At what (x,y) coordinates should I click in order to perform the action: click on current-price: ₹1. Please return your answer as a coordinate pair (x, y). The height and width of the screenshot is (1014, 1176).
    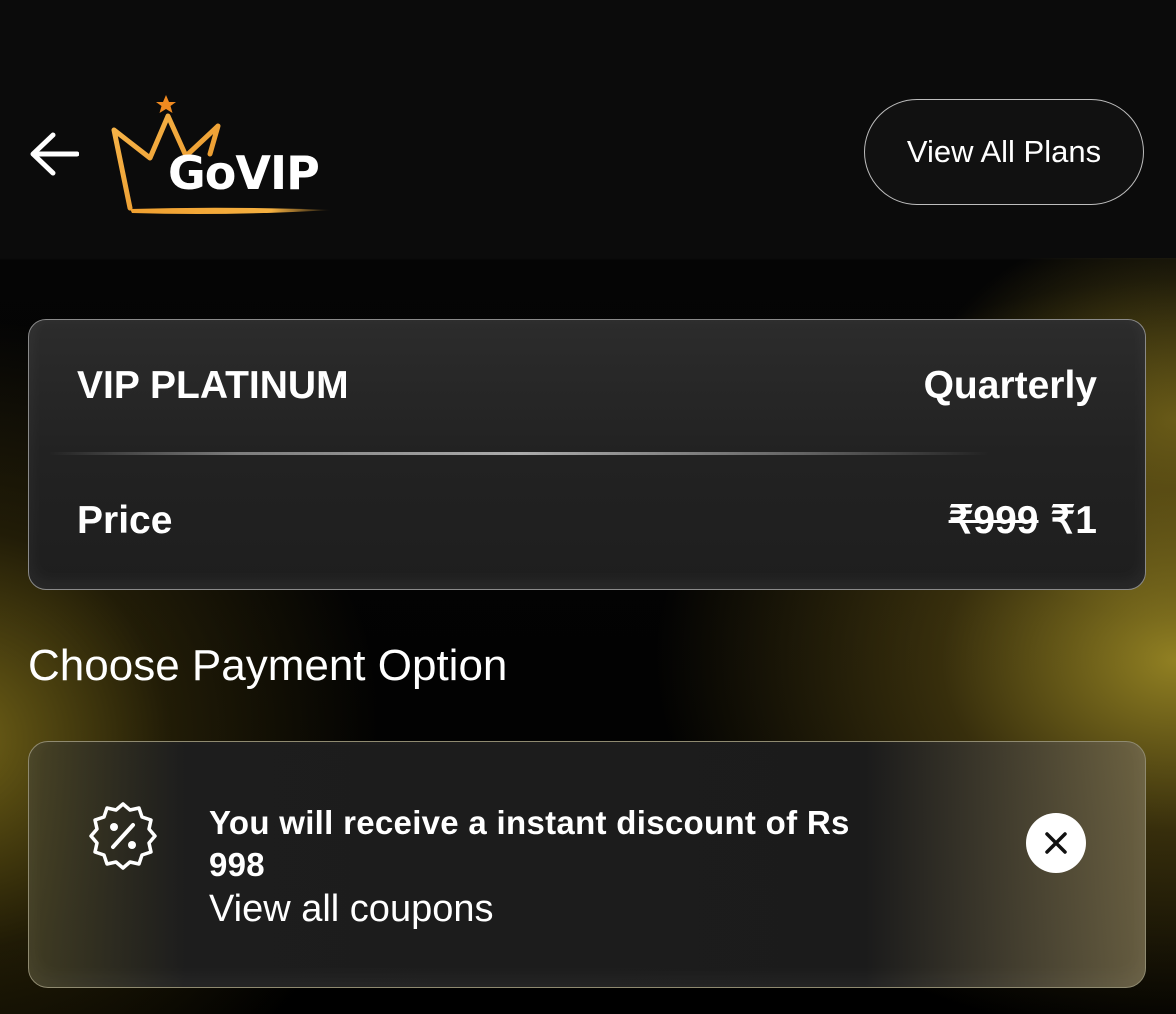
    Looking at the image, I should click on (1073, 520).